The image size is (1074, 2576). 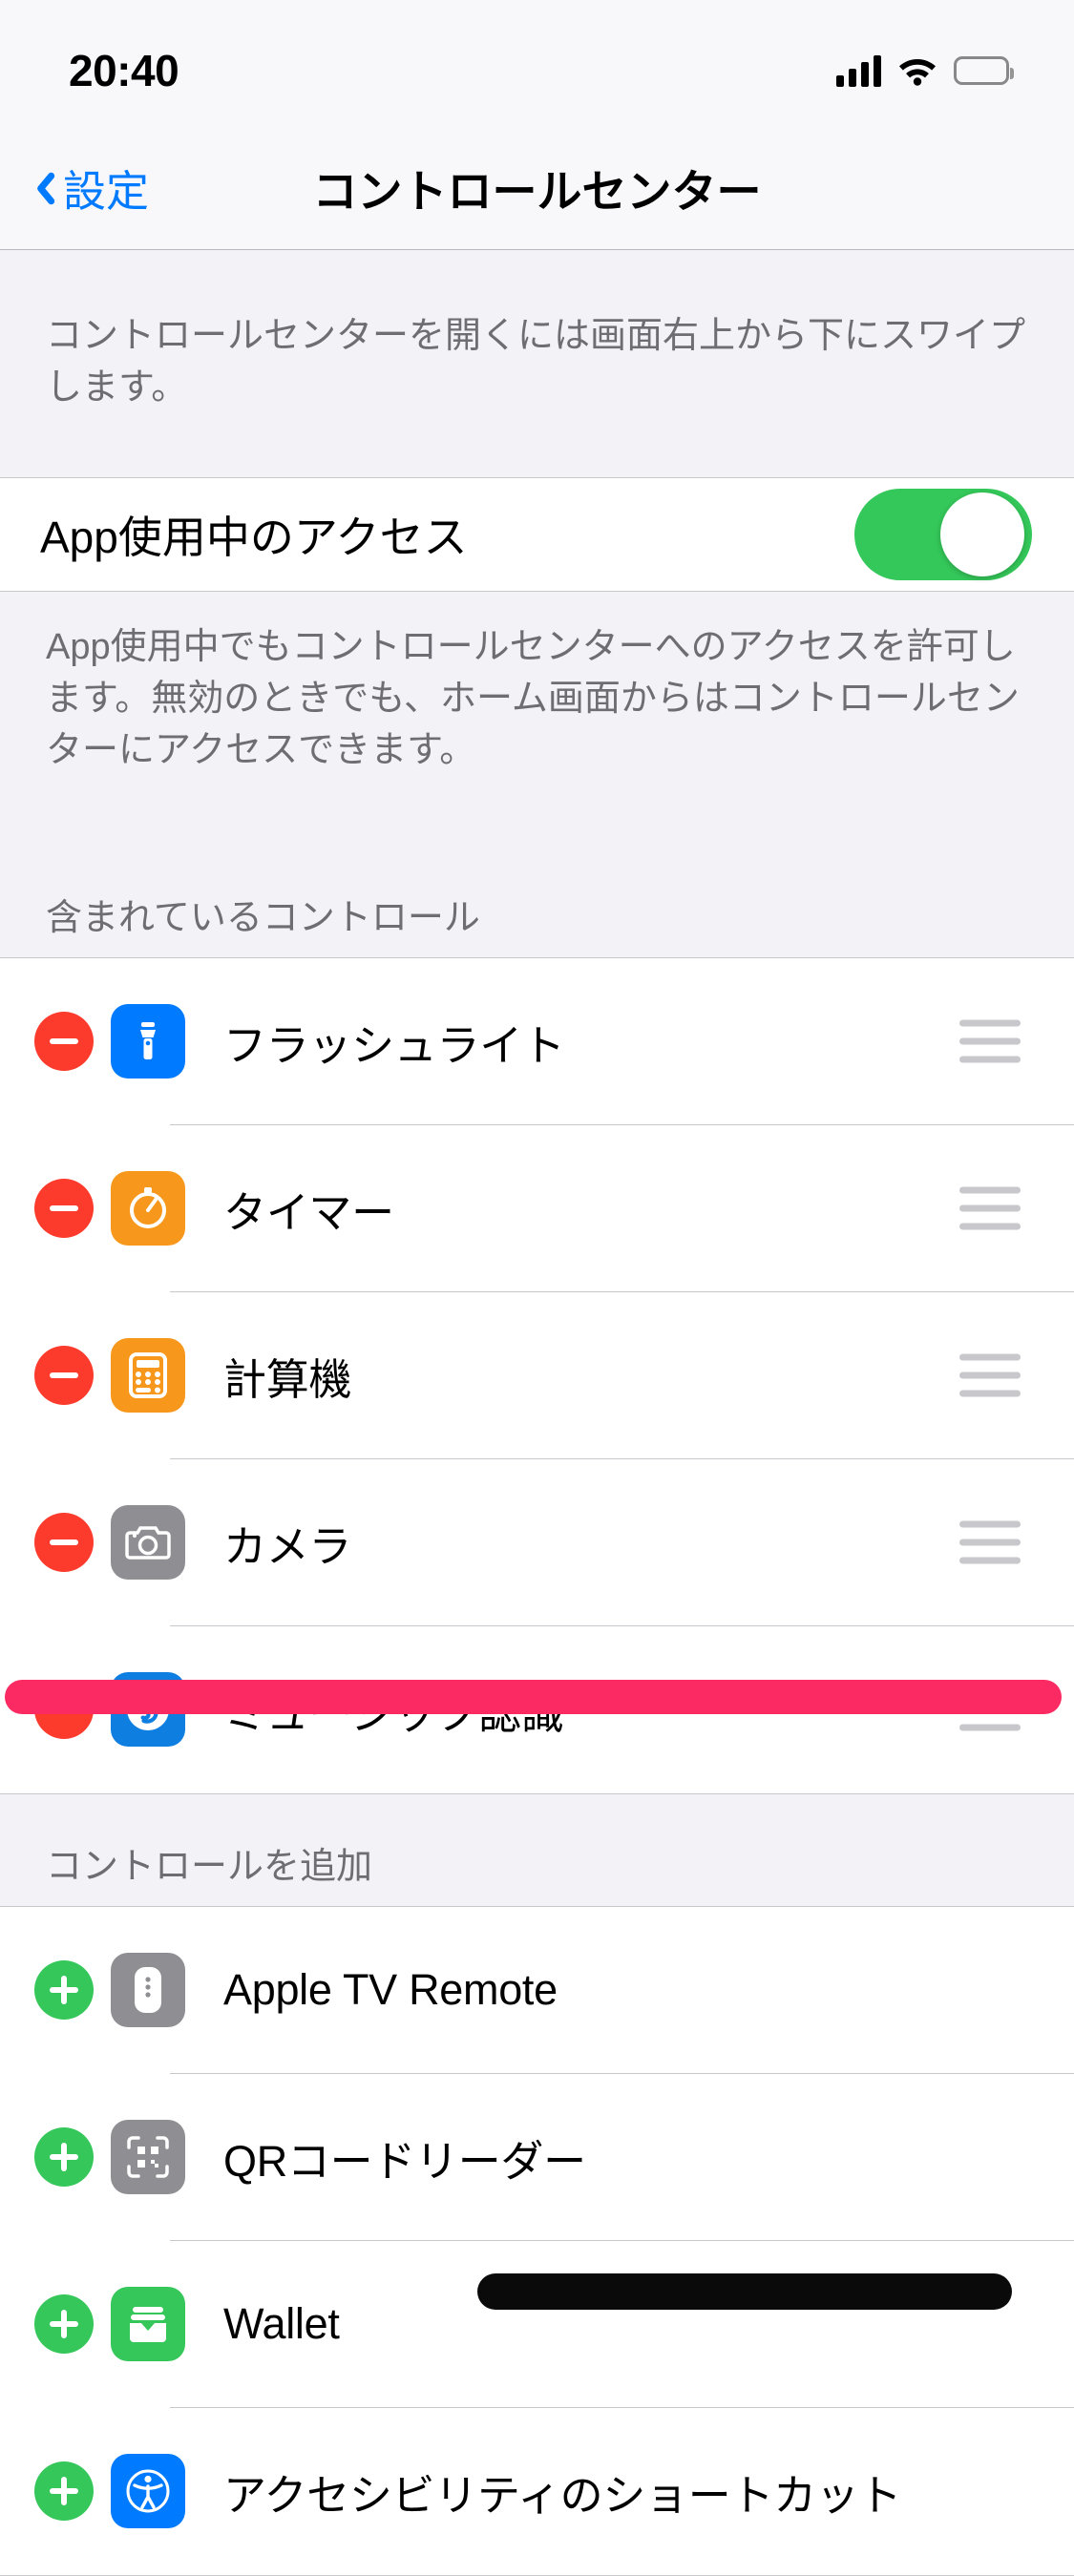 I want to click on list-item: タイマー, so click(x=537, y=1208).